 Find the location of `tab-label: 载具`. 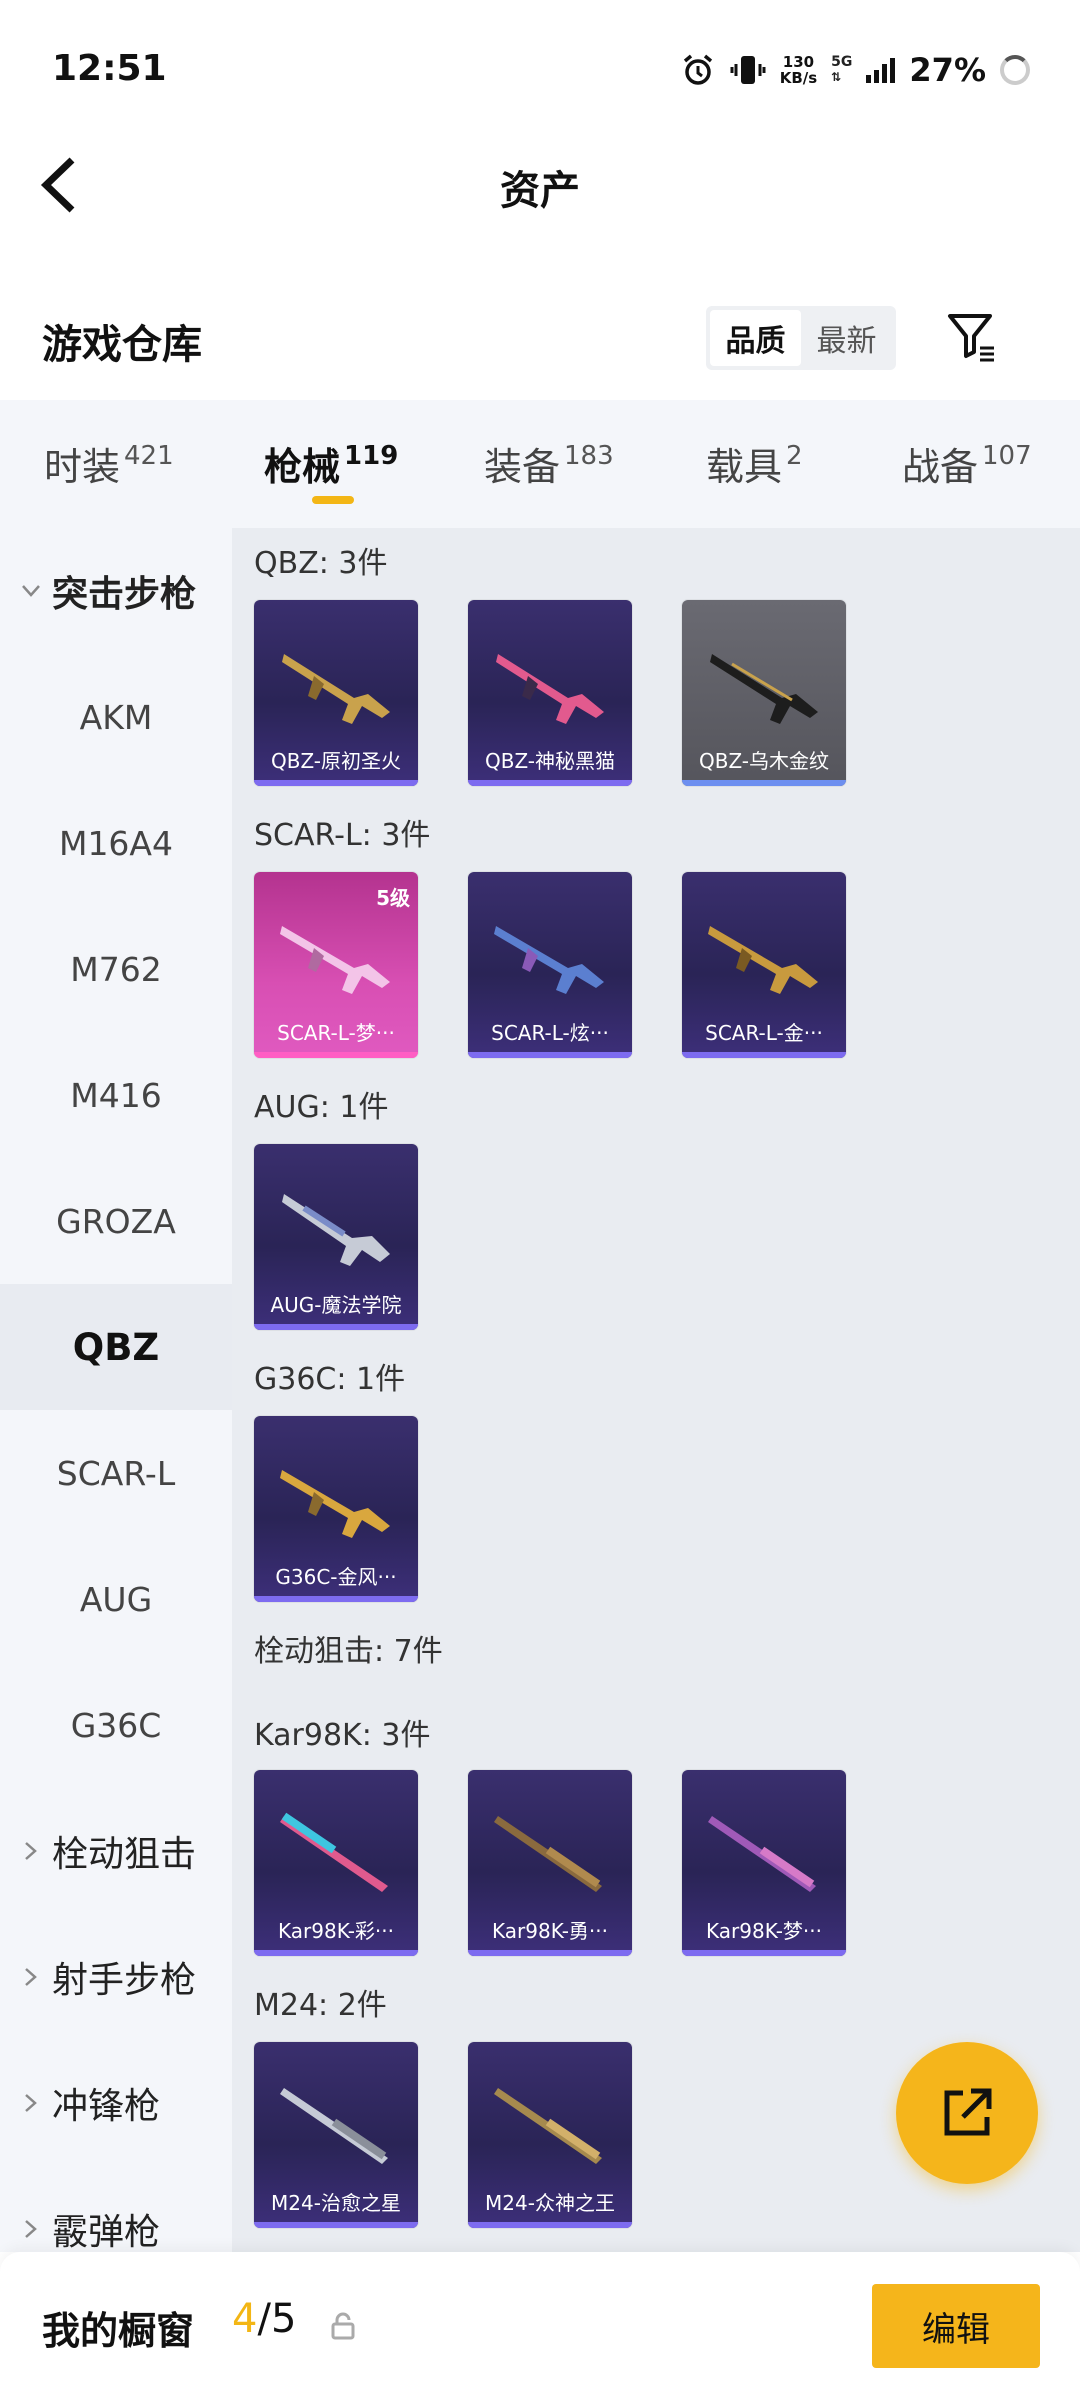

tab-label: 载具 is located at coordinates (744, 467).